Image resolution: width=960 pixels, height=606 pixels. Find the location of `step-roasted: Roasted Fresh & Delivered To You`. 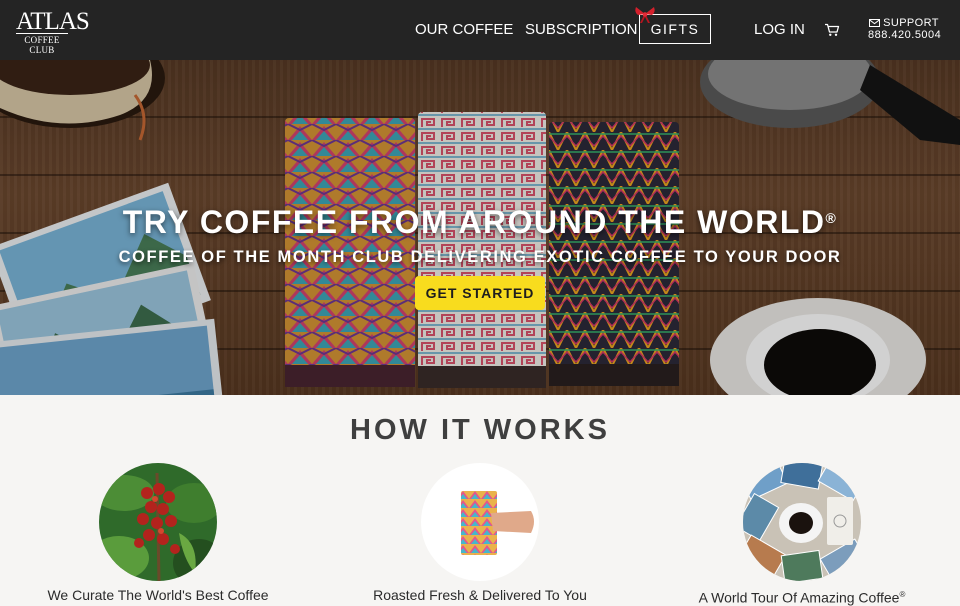

step-roasted: Roasted Fresh & Delivered To You is located at coordinates (480, 533).